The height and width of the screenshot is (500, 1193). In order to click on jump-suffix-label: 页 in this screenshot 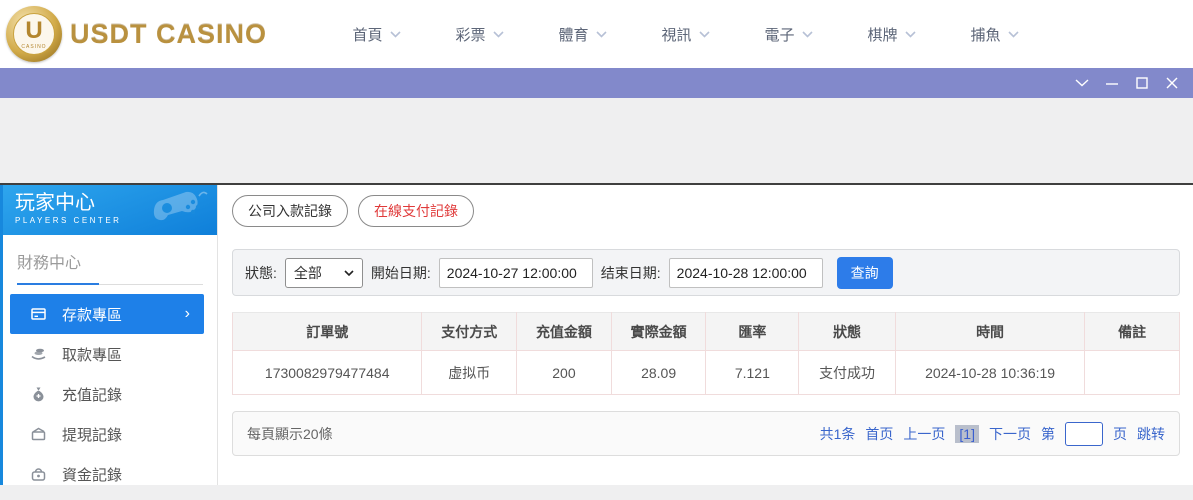, I will do `click(1120, 433)`.